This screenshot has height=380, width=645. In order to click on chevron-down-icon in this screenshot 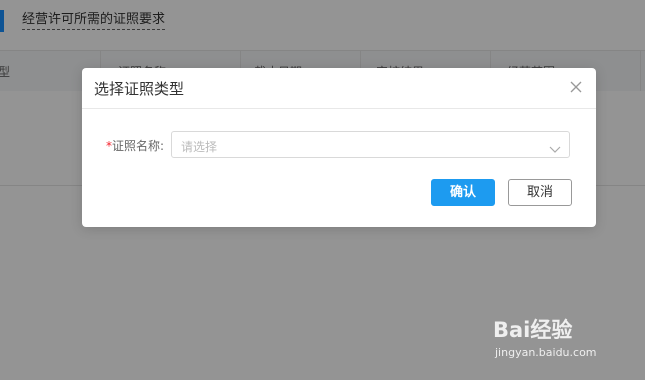, I will do `click(555, 146)`.